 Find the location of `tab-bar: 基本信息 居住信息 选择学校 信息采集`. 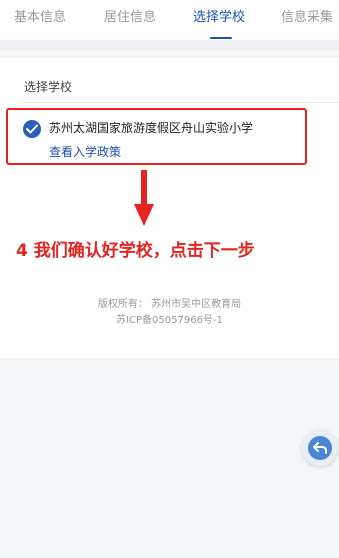

tab-bar: 基本信息 居住信息 选择学校 信息采集 is located at coordinates (169, 20).